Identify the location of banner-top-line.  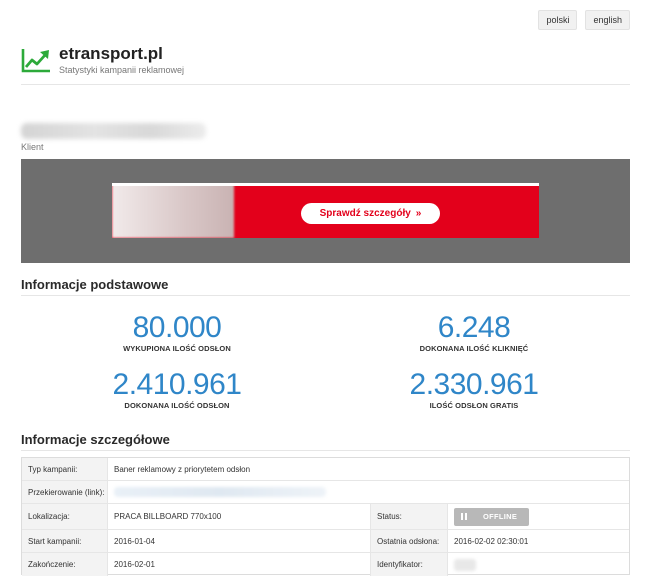
(325, 184).